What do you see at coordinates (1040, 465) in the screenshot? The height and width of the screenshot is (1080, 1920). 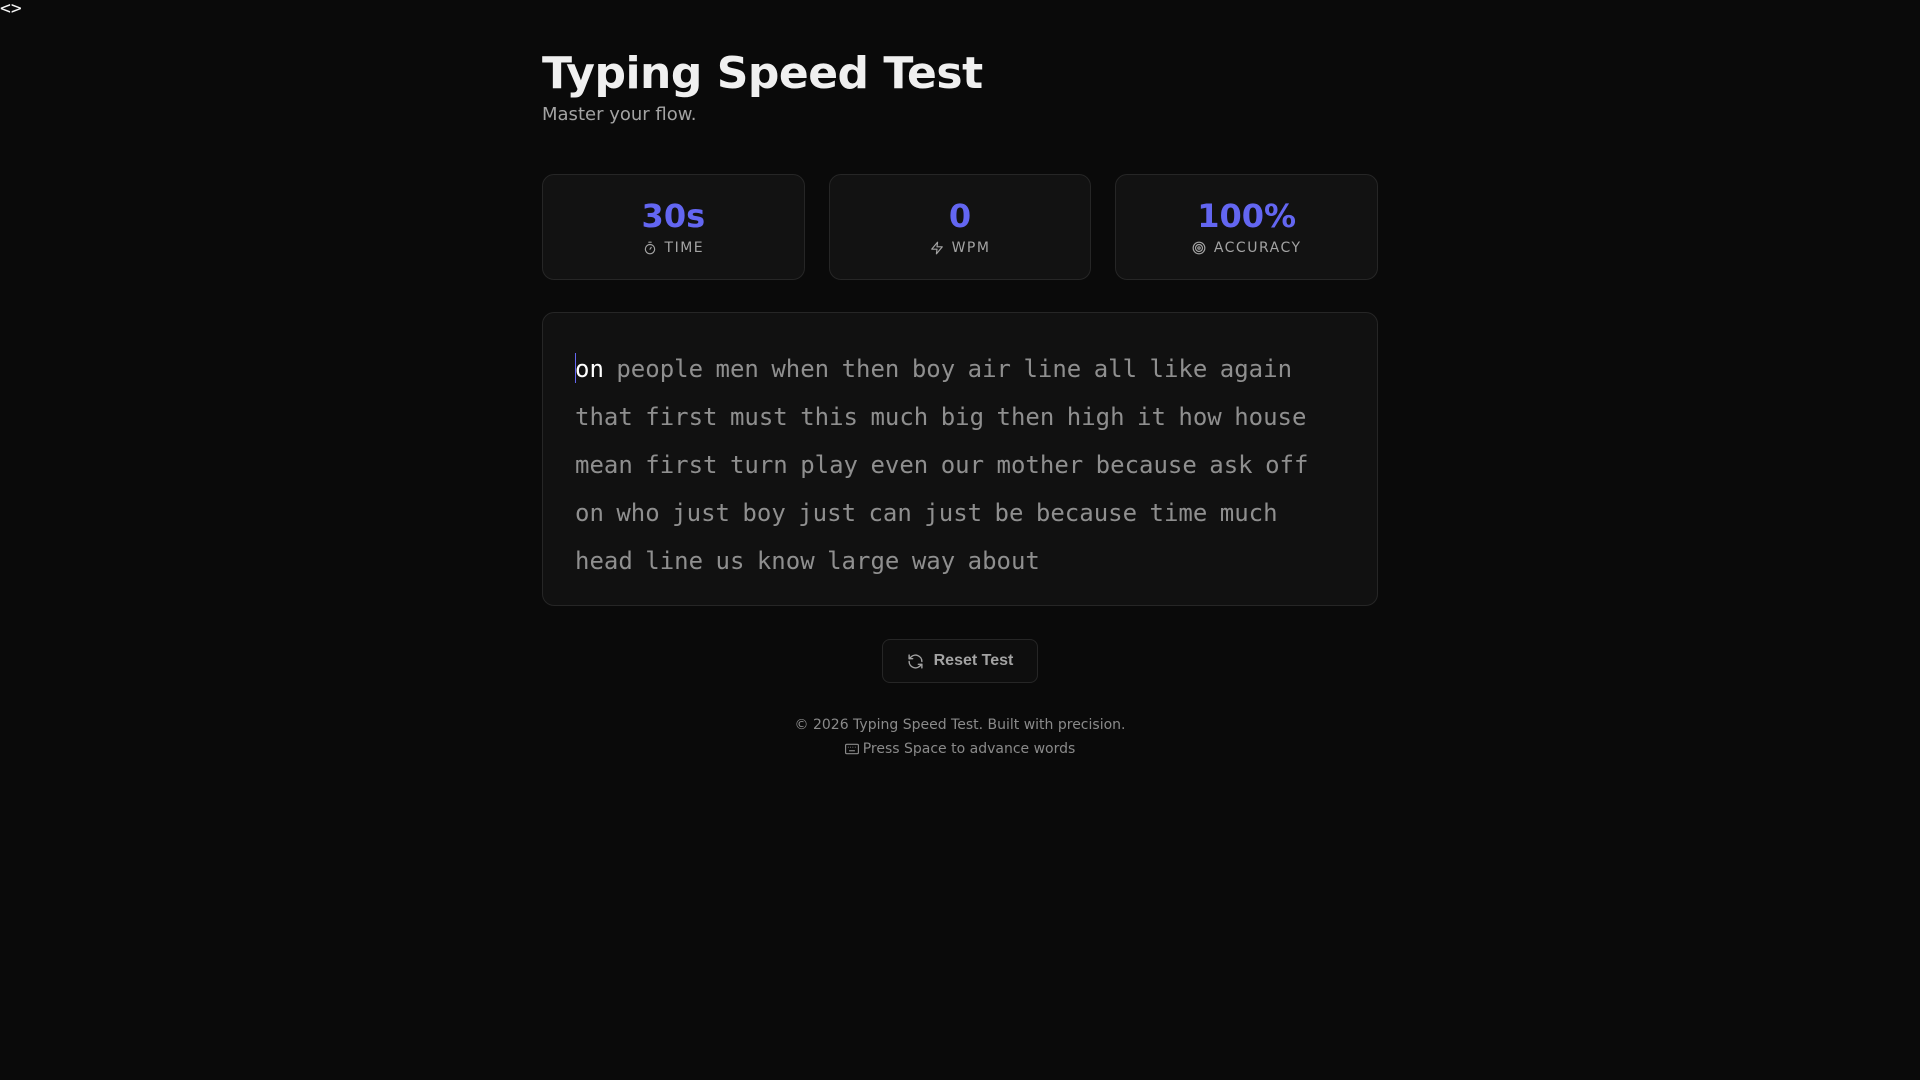 I see `word: mother` at bounding box center [1040, 465].